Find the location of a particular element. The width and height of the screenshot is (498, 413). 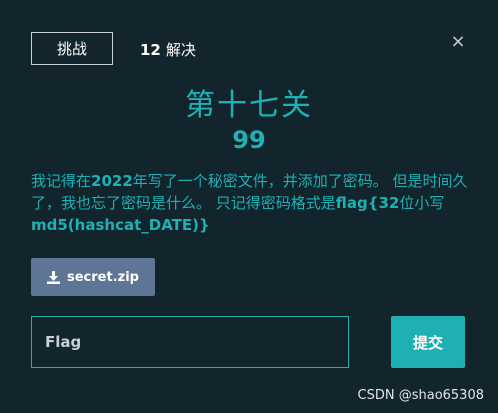

watermark: CSDN @shao65308 is located at coordinates (420, 395).